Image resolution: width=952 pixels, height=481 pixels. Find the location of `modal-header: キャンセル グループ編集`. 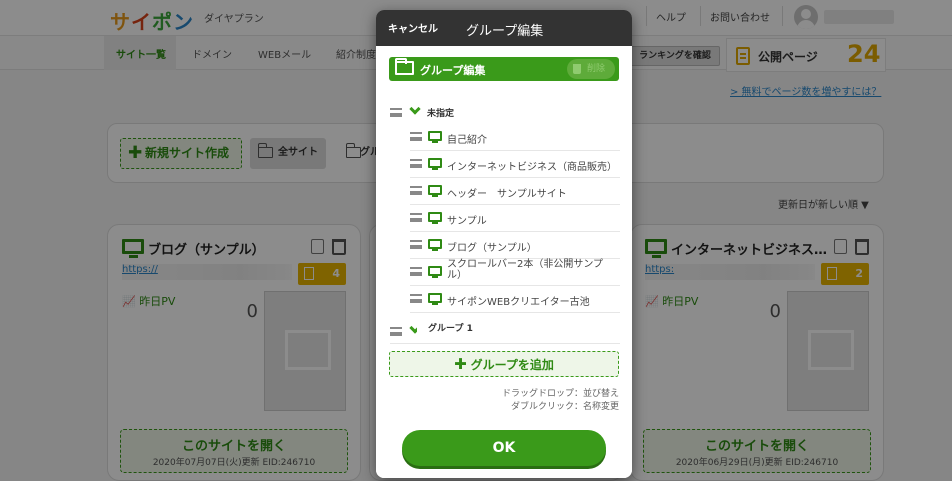

modal-header: キャンセル グループ編集 is located at coordinates (504, 28).